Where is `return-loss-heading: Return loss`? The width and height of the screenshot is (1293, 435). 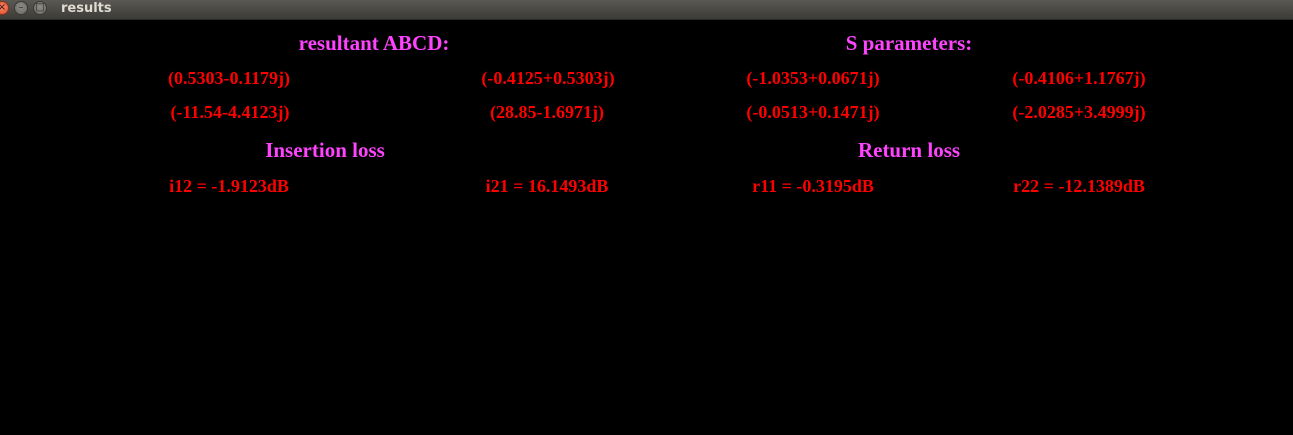
return-loss-heading: Return loss is located at coordinates (909, 150).